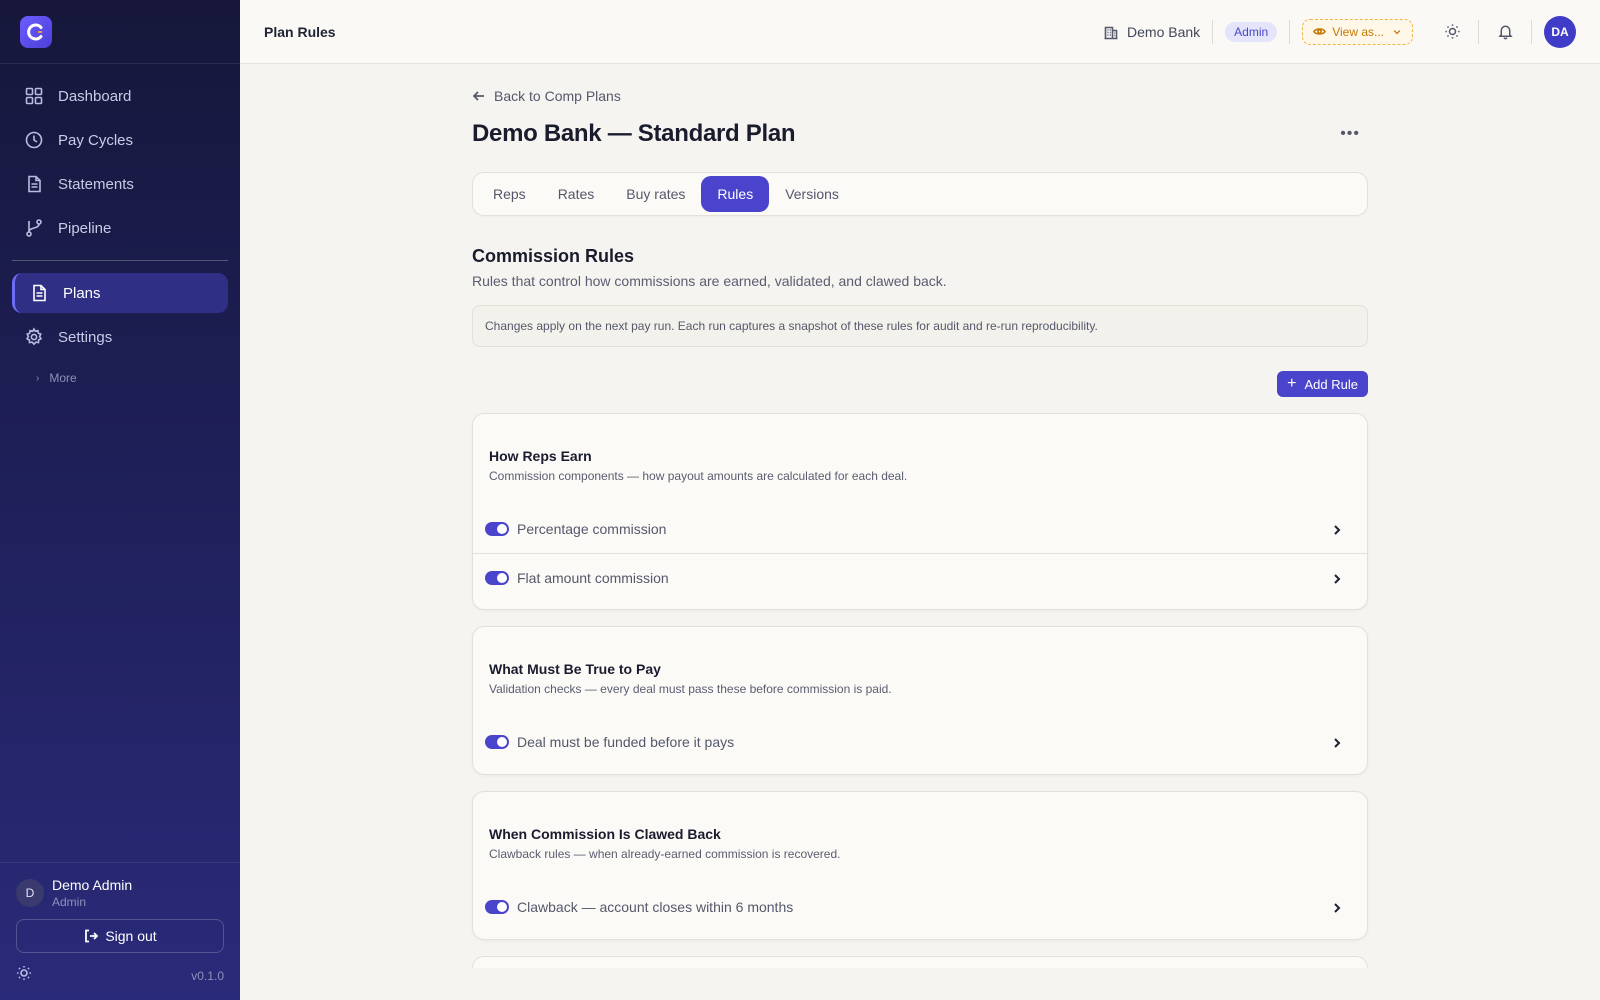 The image size is (1600, 1000). Describe the element at coordinates (553, 256) in the screenshot. I see `section-title: Commission Rules` at that location.